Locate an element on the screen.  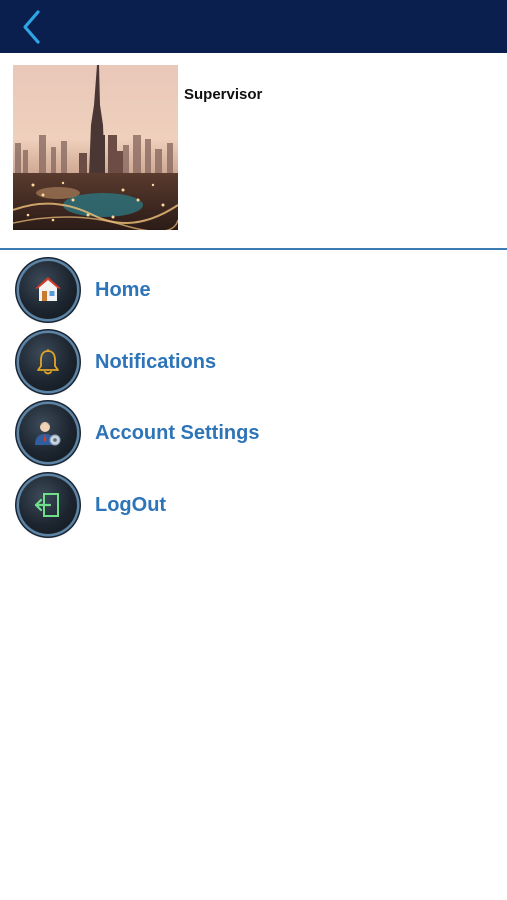
top-app-bar is located at coordinates (253, 26).